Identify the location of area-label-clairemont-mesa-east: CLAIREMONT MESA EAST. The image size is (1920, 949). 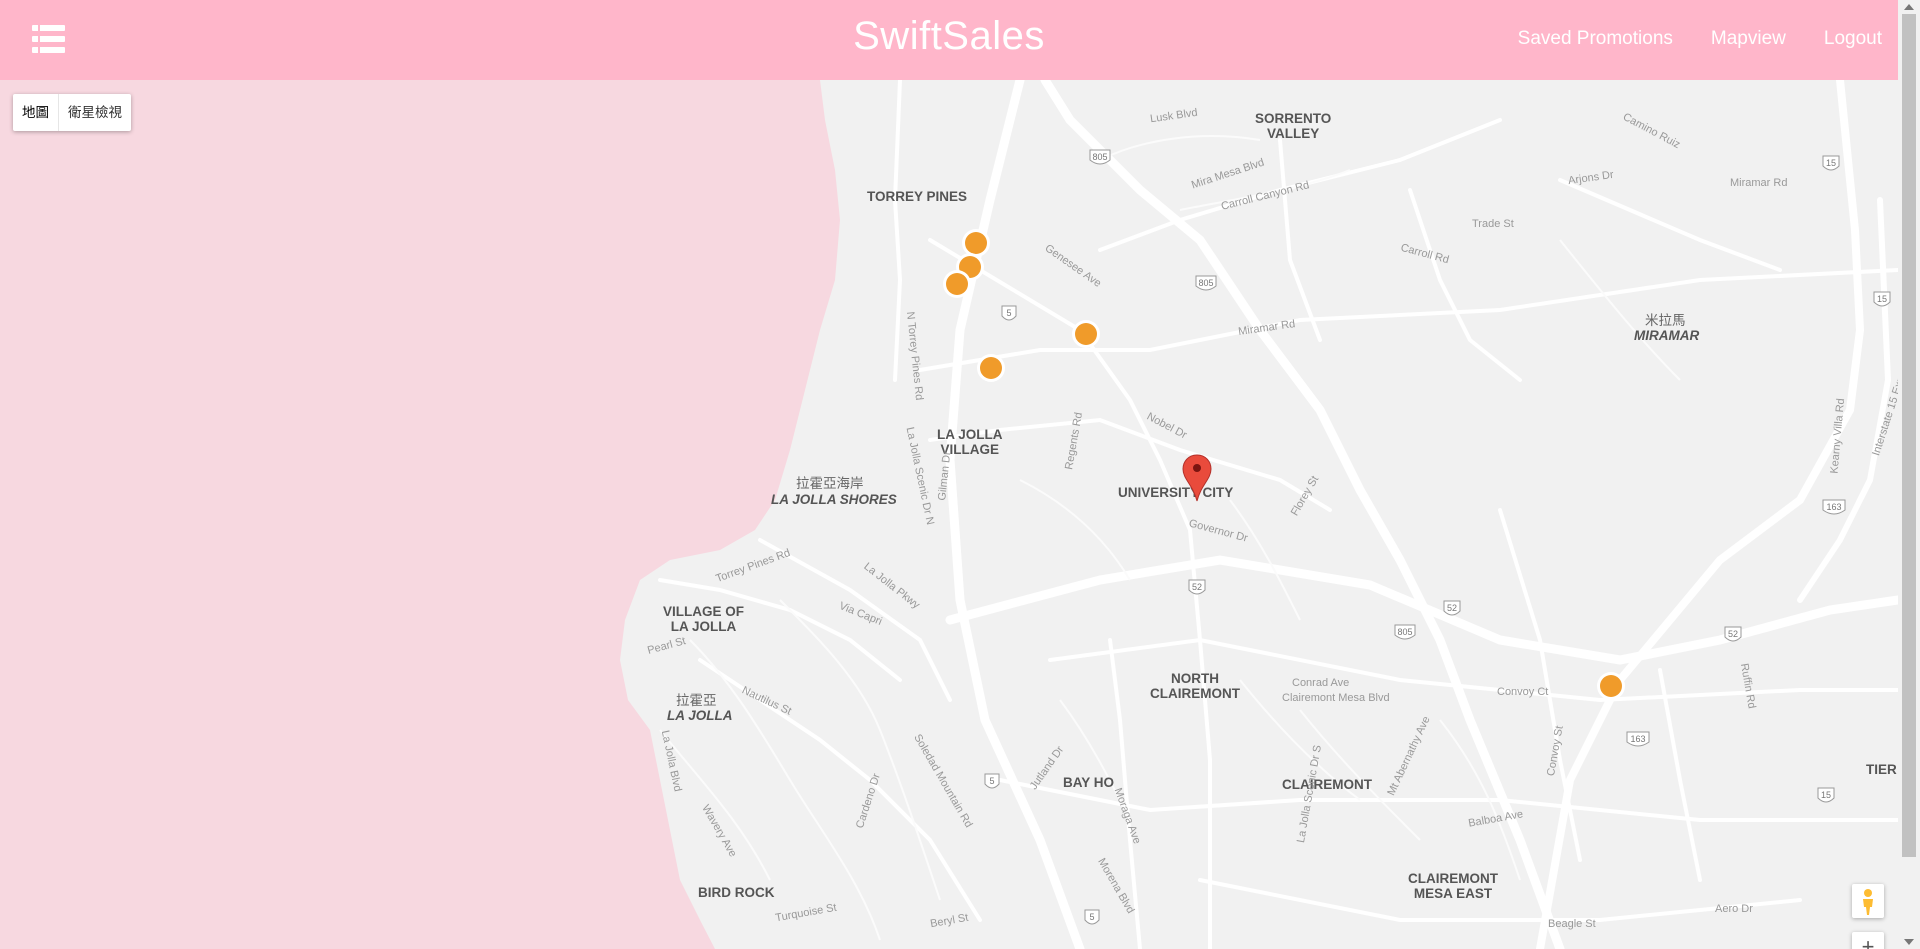
(1453, 886).